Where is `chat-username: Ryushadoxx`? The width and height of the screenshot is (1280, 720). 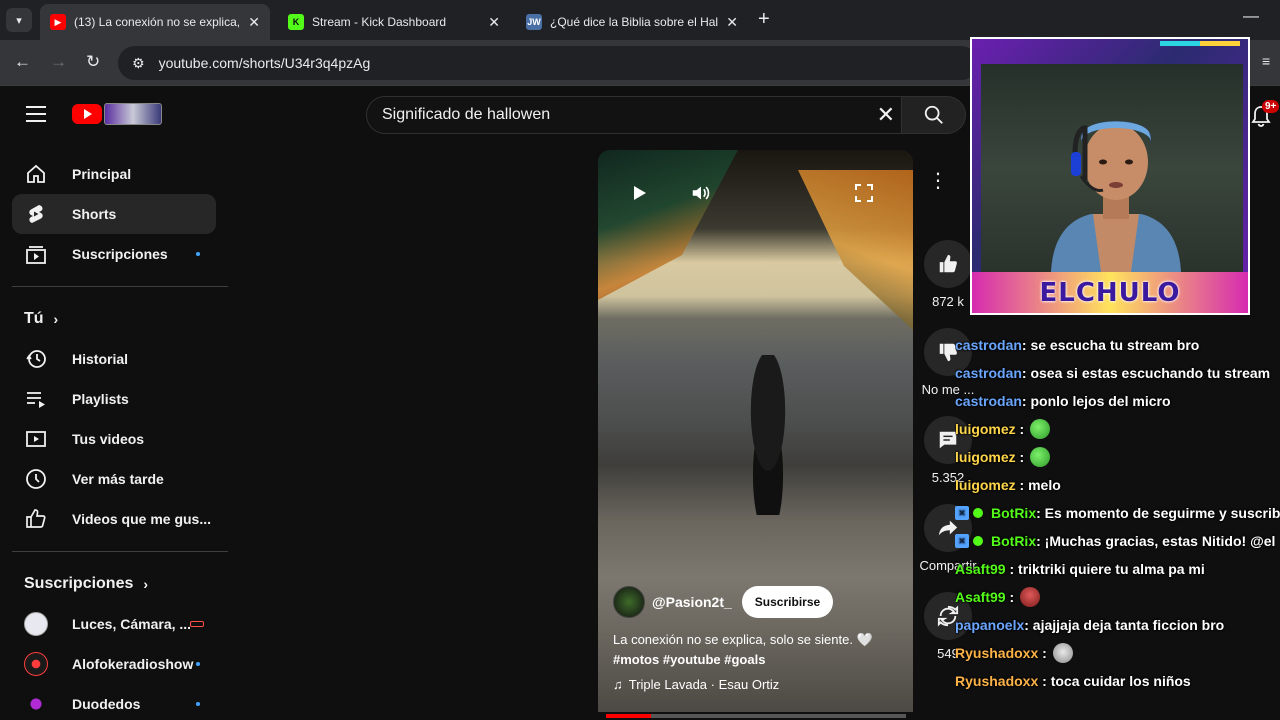 chat-username: Ryushadoxx is located at coordinates (997, 681).